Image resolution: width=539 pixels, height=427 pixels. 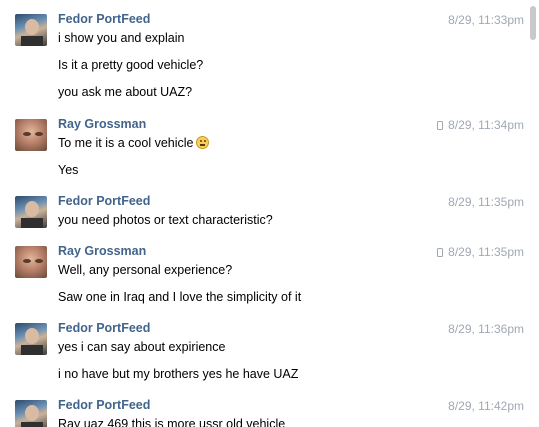 What do you see at coordinates (121, 38) in the screenshot?
I see `message-text: i show you and explain` at bounding box center [121, 38].